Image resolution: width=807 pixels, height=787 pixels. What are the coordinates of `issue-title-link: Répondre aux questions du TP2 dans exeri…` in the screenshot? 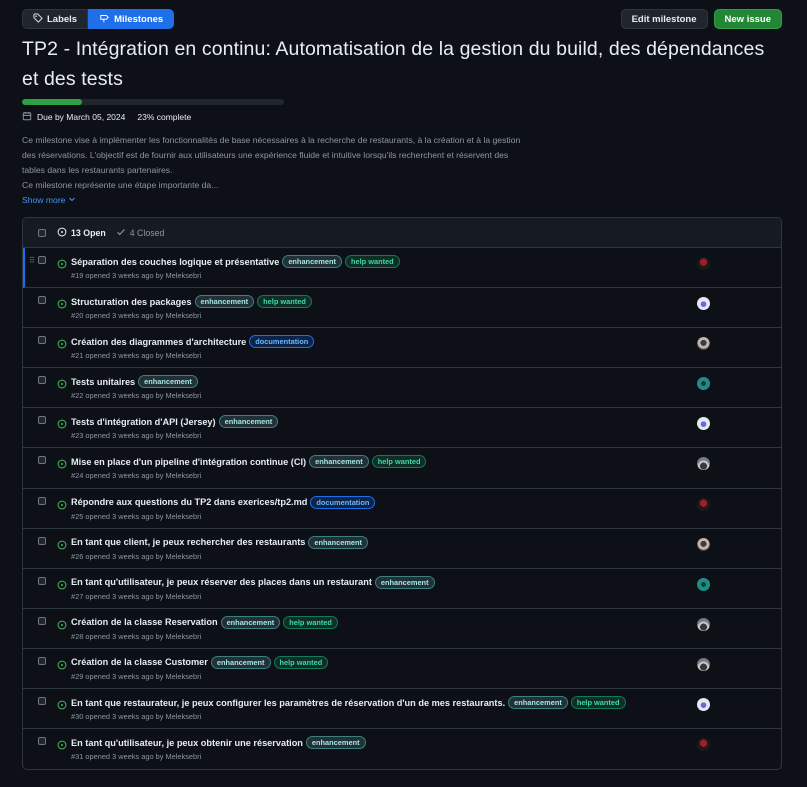 It's located at (189, 502).